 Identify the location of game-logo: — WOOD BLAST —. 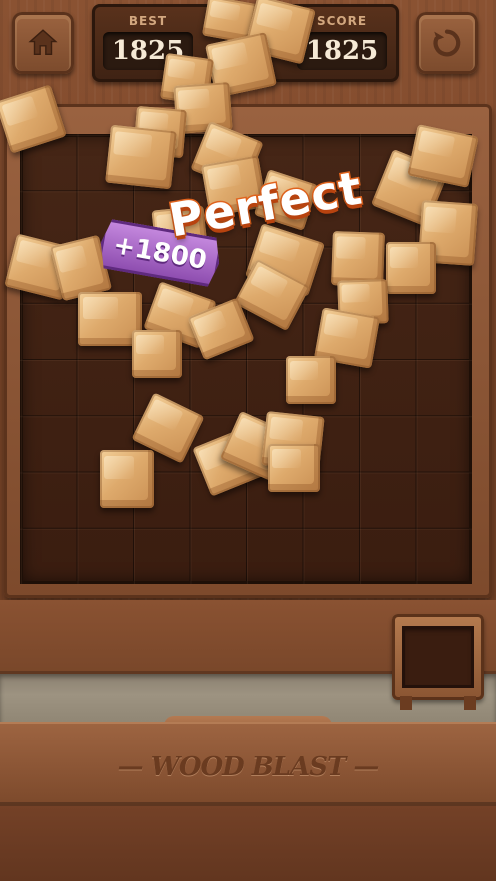
(248, 767).